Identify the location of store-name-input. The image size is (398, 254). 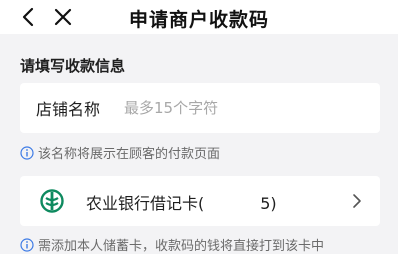
(244, 108).